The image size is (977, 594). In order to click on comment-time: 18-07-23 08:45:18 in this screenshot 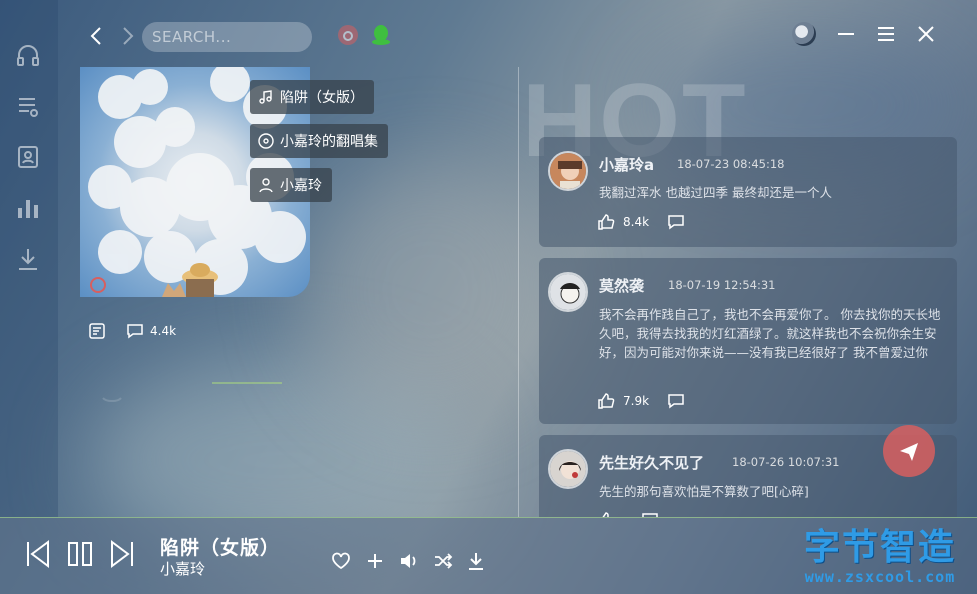, I will do `click(731, 164)`.